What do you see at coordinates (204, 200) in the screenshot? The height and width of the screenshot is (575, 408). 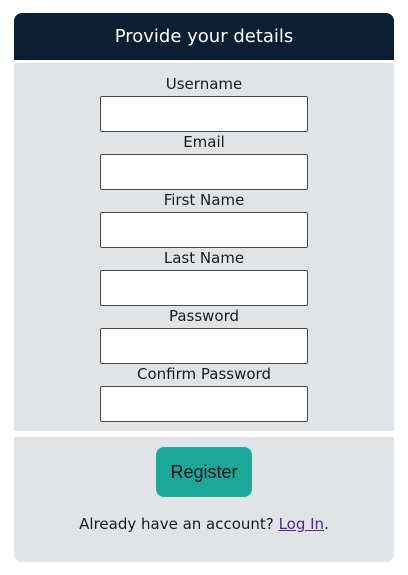 I see `first-name-label: First Name` at bounding box center [204, 200].